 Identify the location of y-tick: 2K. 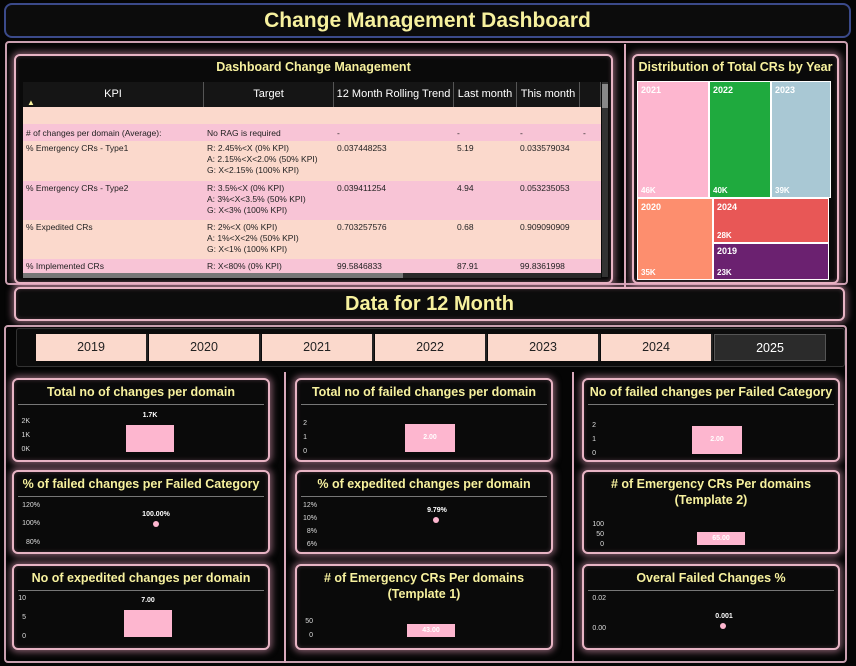
(25, 421).